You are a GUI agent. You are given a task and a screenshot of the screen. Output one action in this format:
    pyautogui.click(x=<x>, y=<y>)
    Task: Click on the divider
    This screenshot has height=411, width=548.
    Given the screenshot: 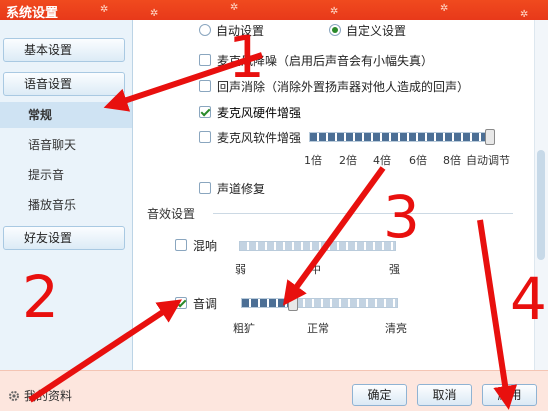 What is the action you would take?
    pyautogui.click(x=363, y=213)
    